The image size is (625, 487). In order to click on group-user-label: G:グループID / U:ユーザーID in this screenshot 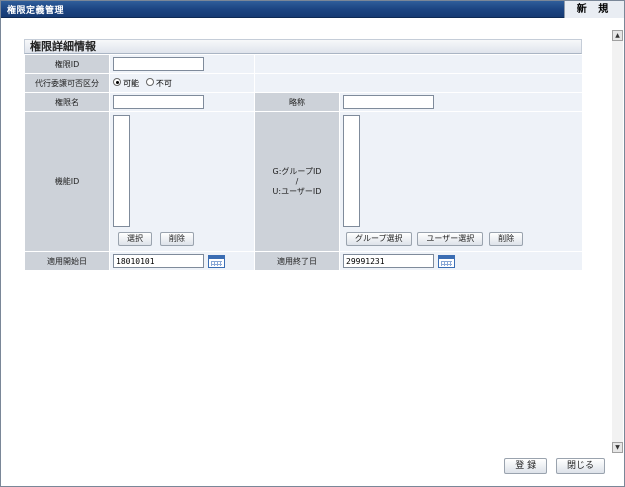, I will do `click(297, 181)`.